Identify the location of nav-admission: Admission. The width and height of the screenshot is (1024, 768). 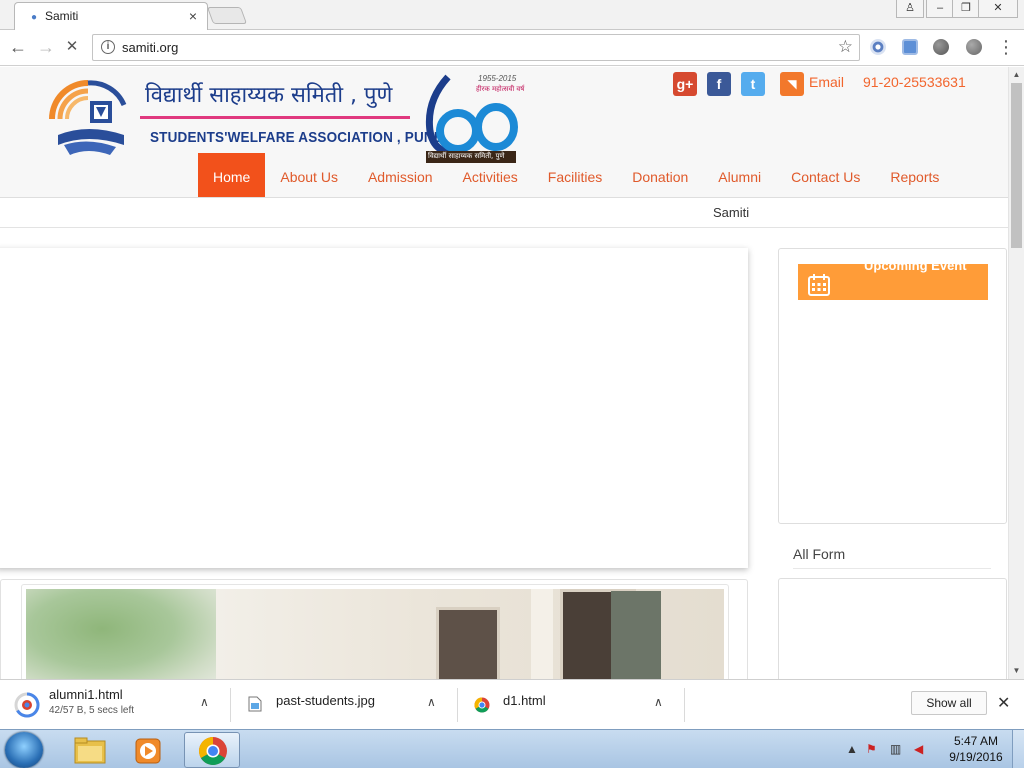
(400, 175).